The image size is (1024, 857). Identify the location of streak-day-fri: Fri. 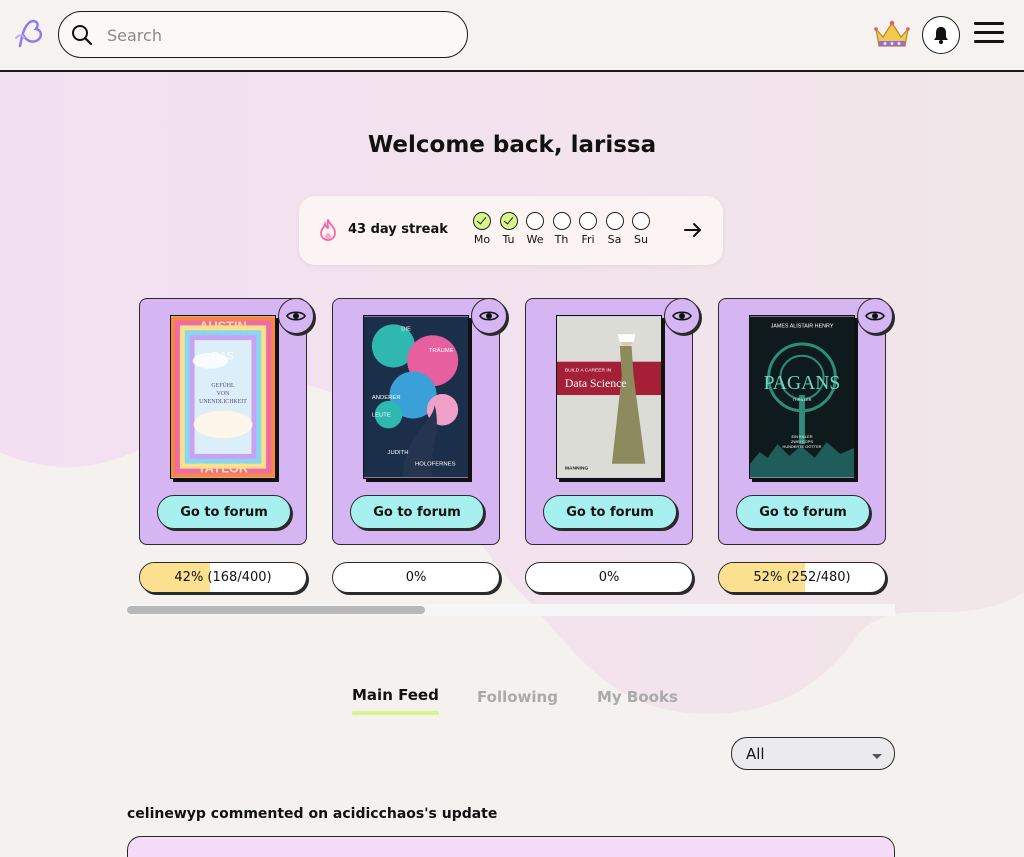
(588, 229).